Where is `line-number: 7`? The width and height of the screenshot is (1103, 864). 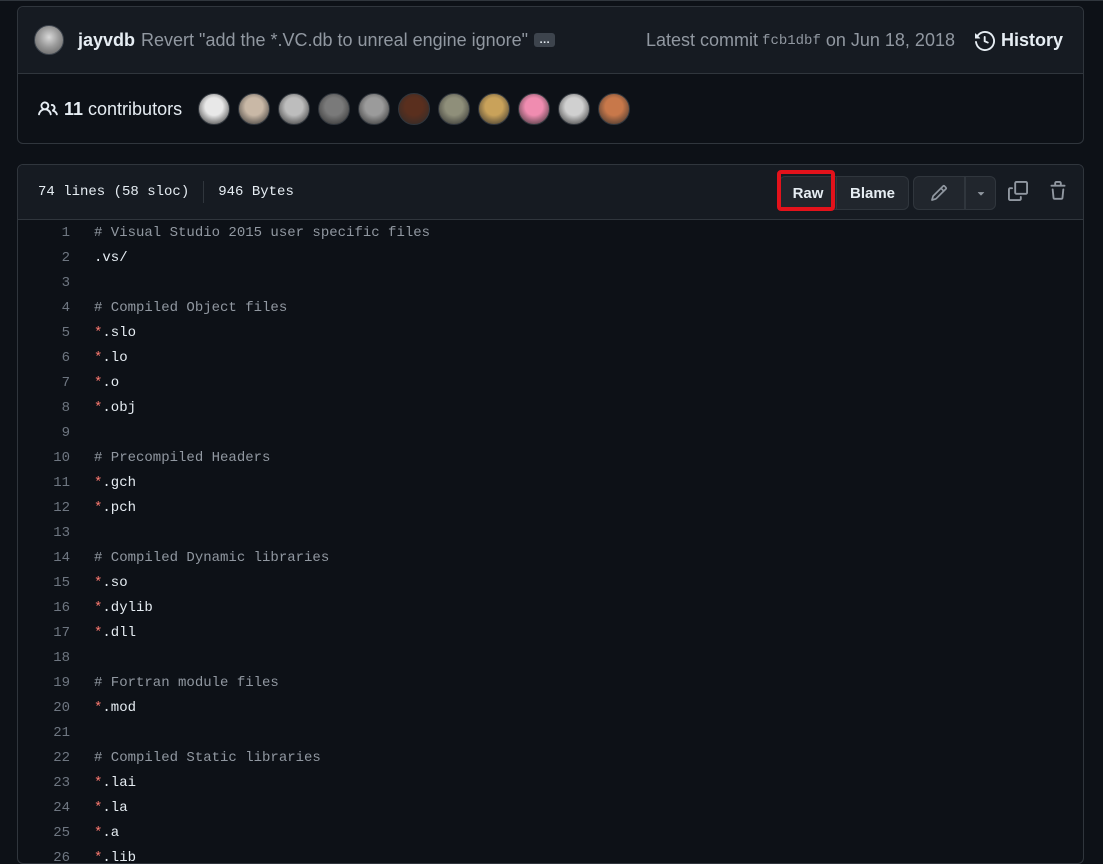 line-number: 7 is located at coordinates (44, 383).